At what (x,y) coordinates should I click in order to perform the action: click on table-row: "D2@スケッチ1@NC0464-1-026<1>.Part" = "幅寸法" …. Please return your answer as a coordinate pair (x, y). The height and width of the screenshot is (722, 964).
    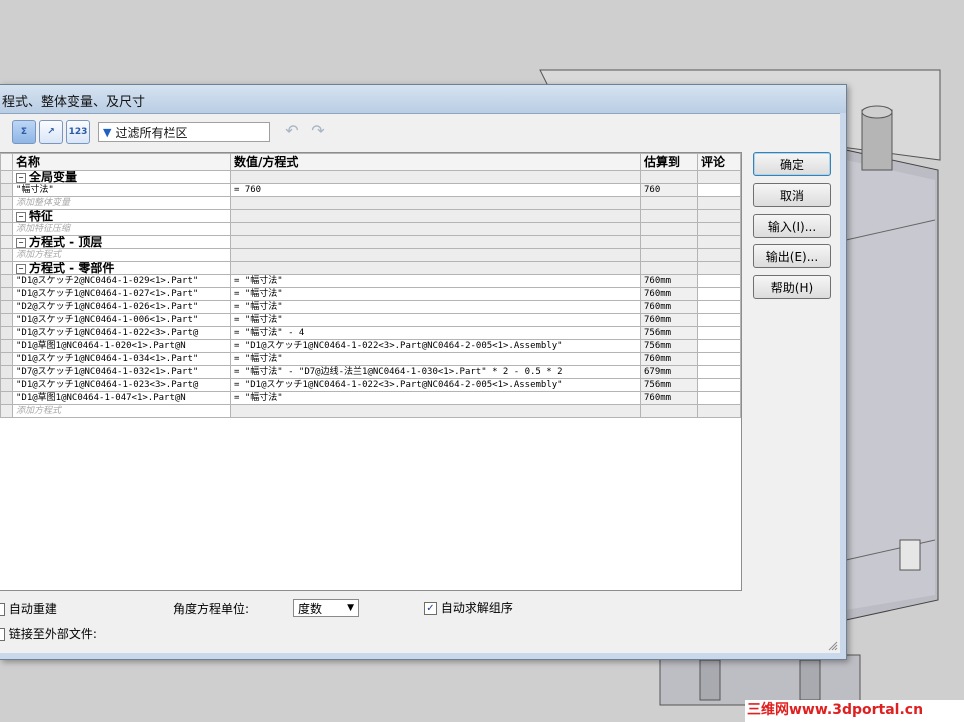
    Looking at the image, I should click on (370, 307).